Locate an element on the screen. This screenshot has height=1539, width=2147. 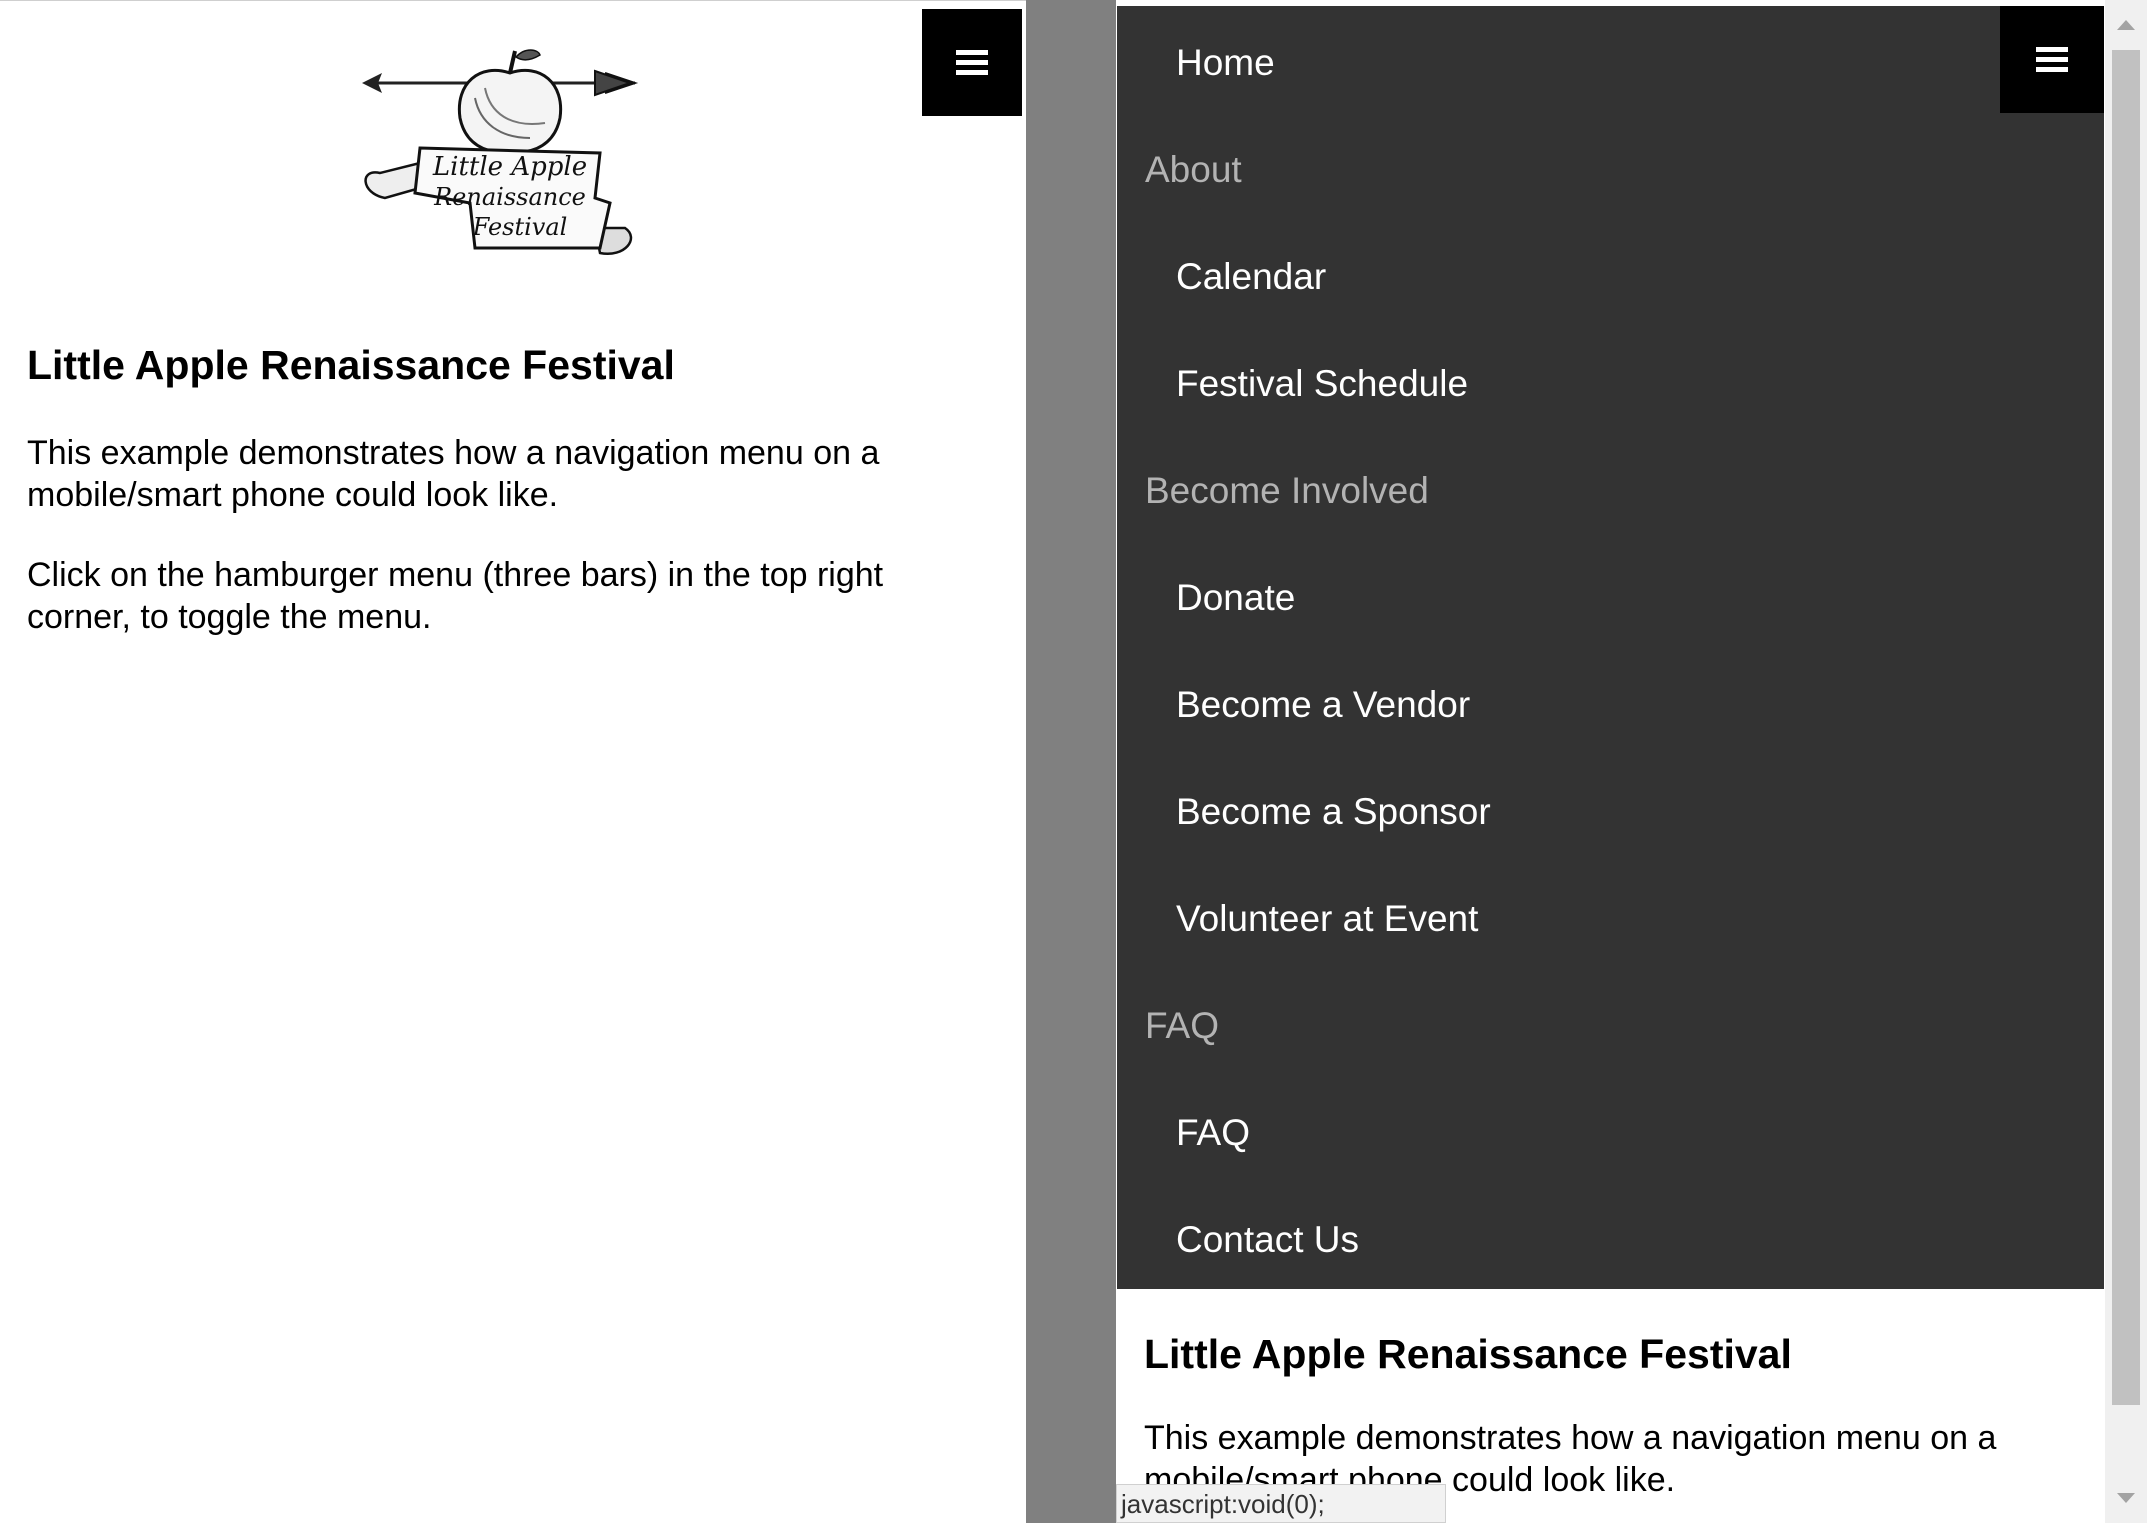
logo-text-line2: Renaissance is located at coordinates (509, 197).